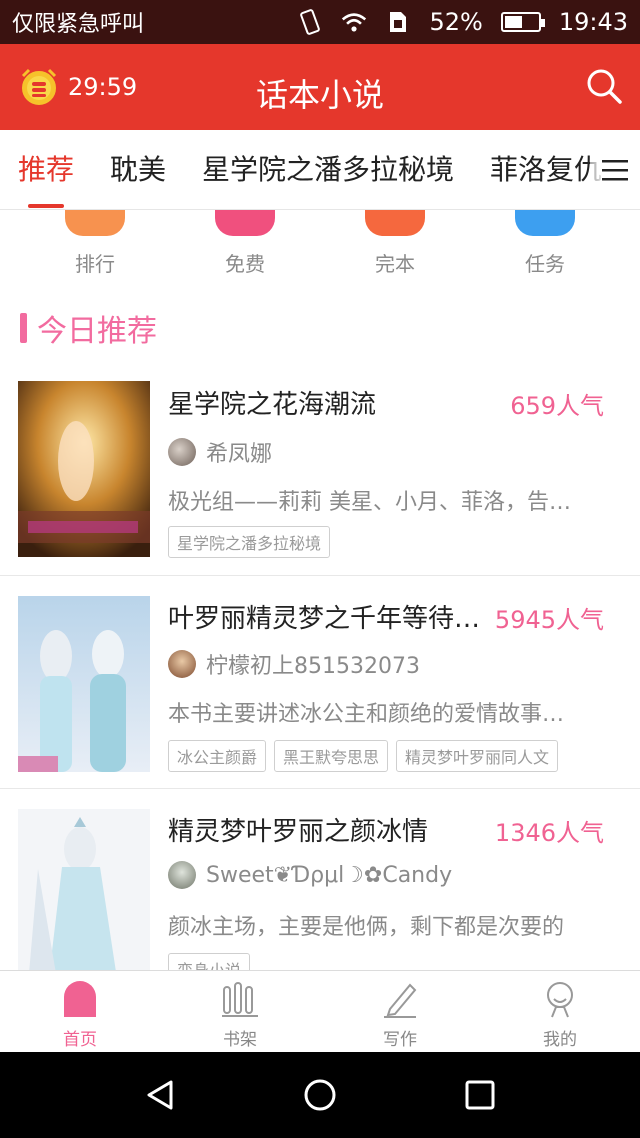  I want to click on free-icon, so click(245, 223).